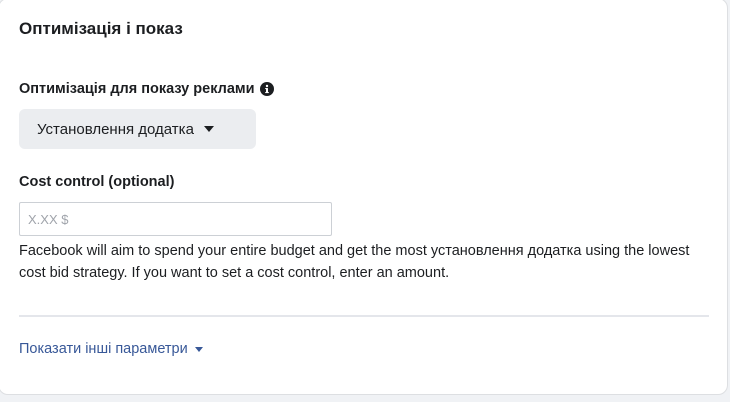 The height and width of the screenshot is (402, 730). What do you see at coordinates (266, 89) in the screenshot?
I see `info-icon` at bounding box center [266, 89].